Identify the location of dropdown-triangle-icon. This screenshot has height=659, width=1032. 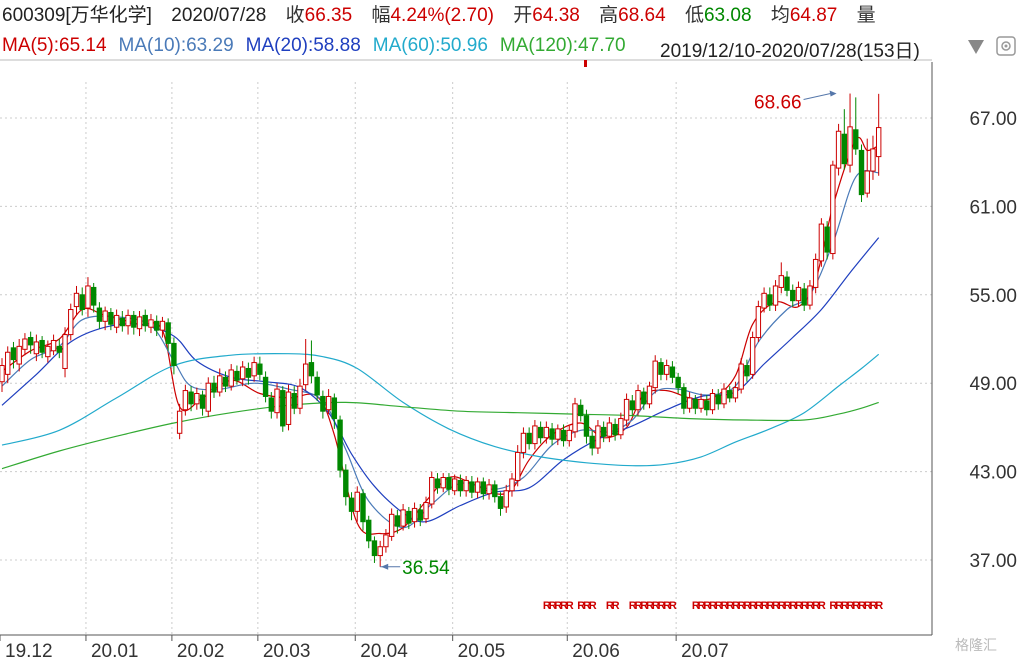
(976, 47).